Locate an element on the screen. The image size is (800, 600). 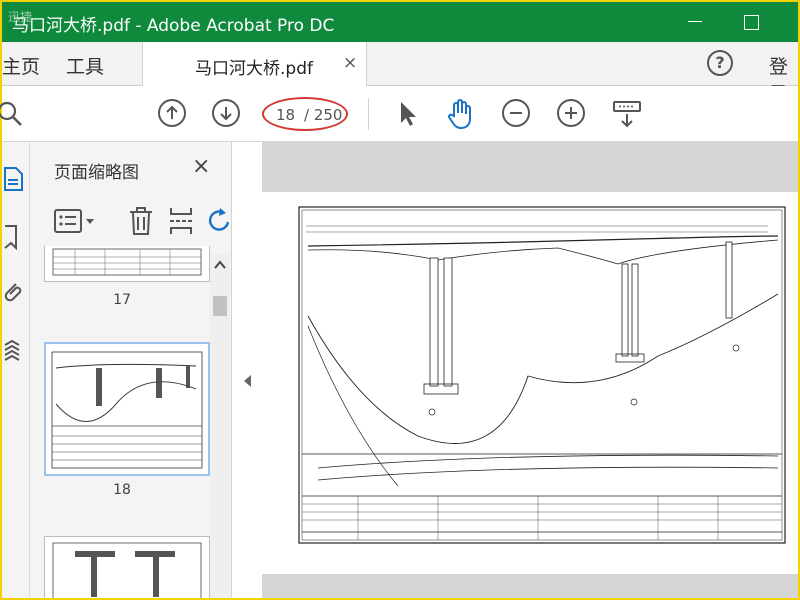
main-toolbar: 18 / 250 is located at coordinates (399, 114).